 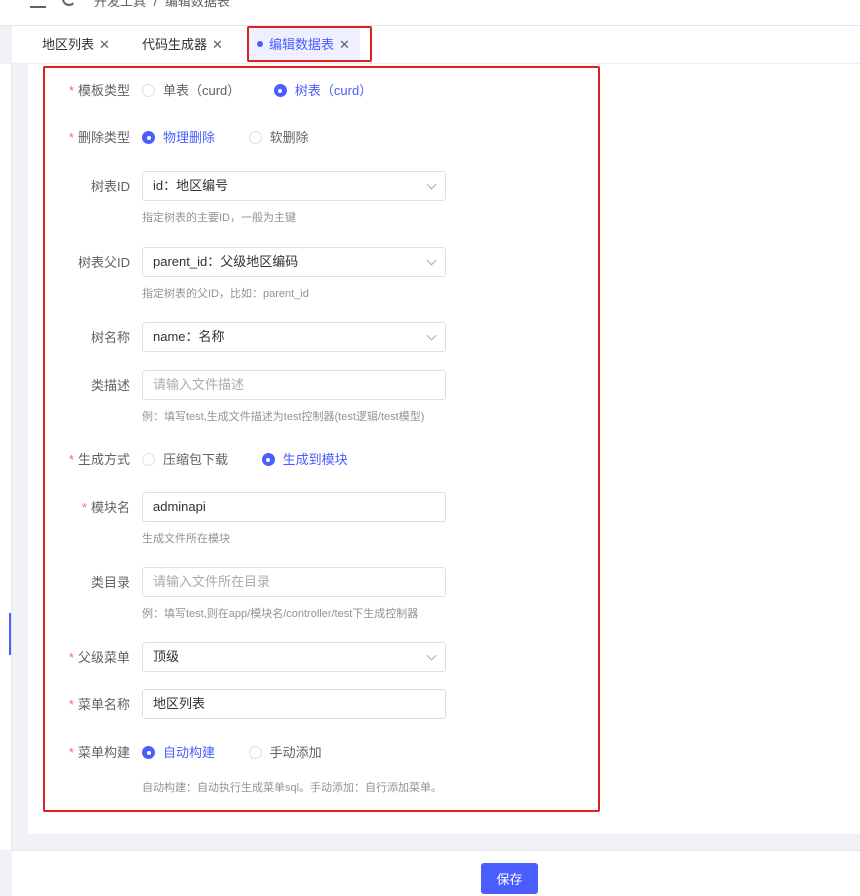 I want to click on field-label: 树表父ID, so click(x=103, y=262).